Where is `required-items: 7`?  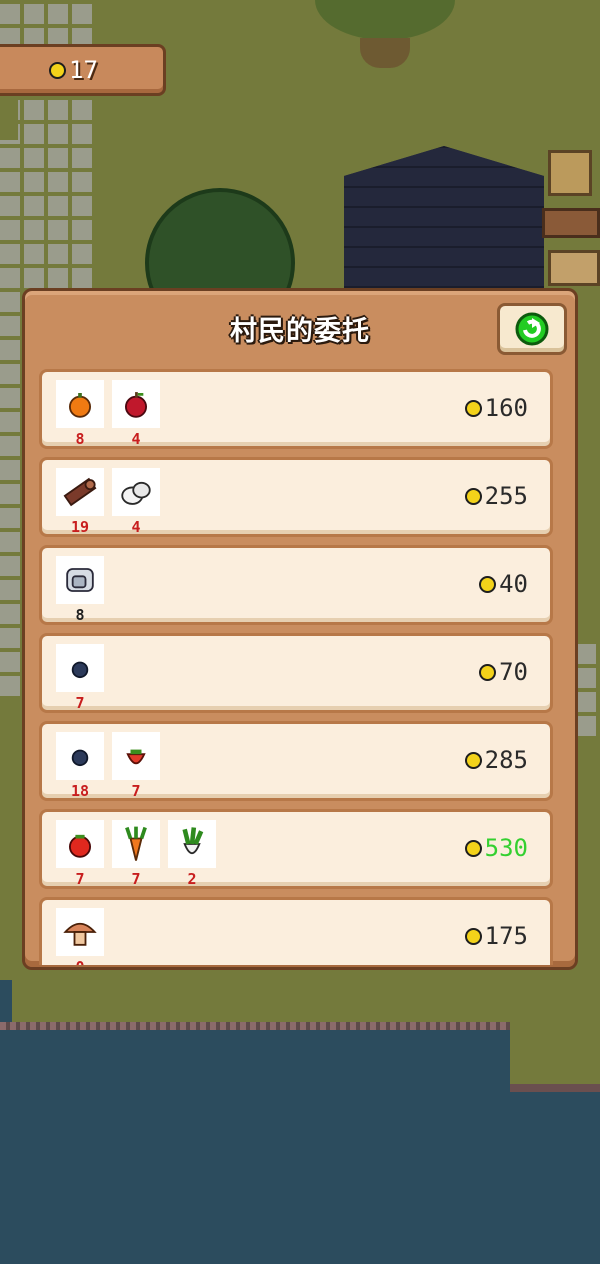 required-items: 7 is located at coordinates (80, 678).